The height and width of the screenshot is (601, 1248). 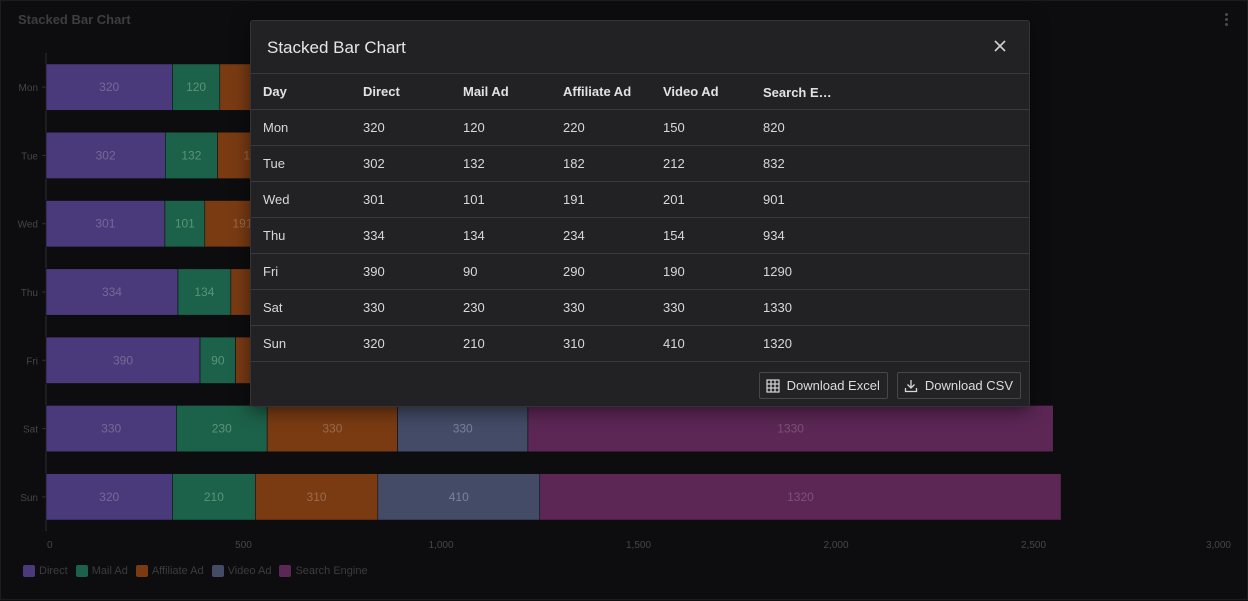 I want to click on x-tick-label: 2,000, so click(x=835, y=545).